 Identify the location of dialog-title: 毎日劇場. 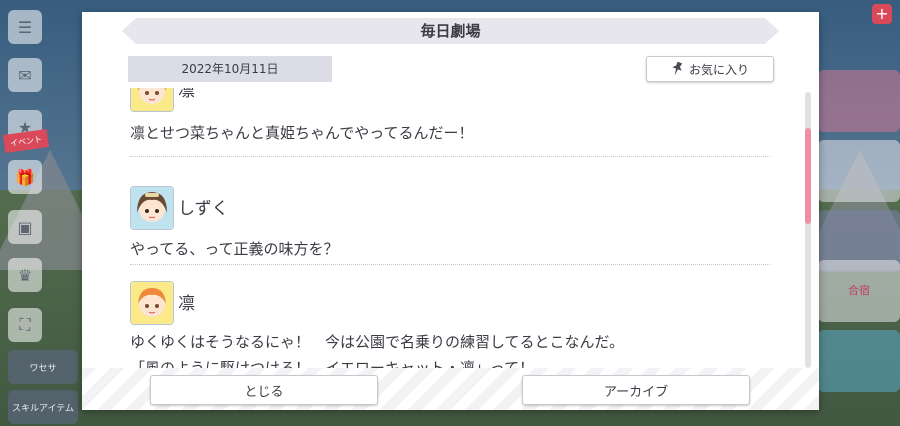
(450, 31).